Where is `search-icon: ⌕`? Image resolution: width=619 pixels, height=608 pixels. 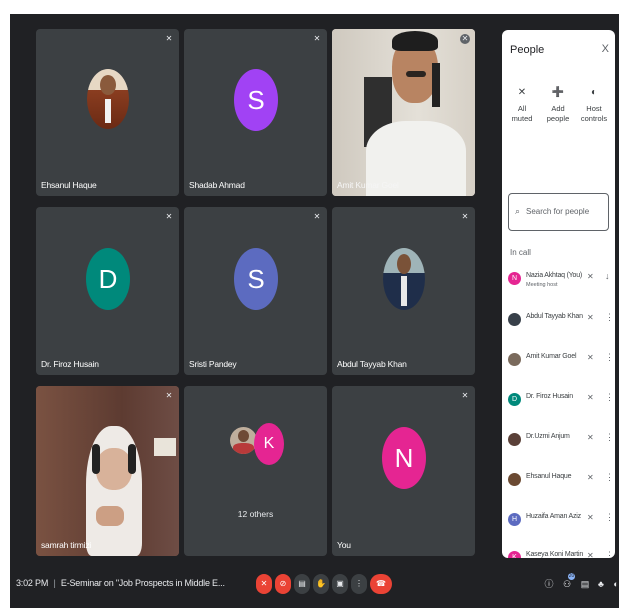 search-icon: ⌕ is located at coordinates (518, 211).